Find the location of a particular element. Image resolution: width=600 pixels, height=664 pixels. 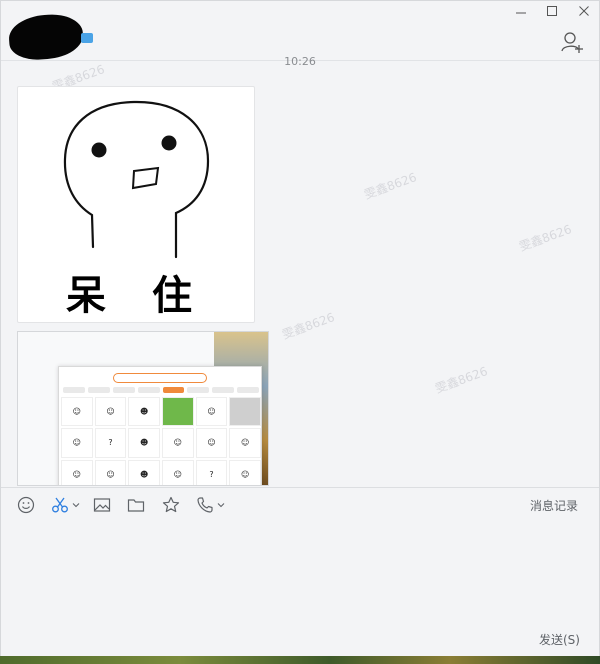

maximize-button is located at coordinates (552, 11).